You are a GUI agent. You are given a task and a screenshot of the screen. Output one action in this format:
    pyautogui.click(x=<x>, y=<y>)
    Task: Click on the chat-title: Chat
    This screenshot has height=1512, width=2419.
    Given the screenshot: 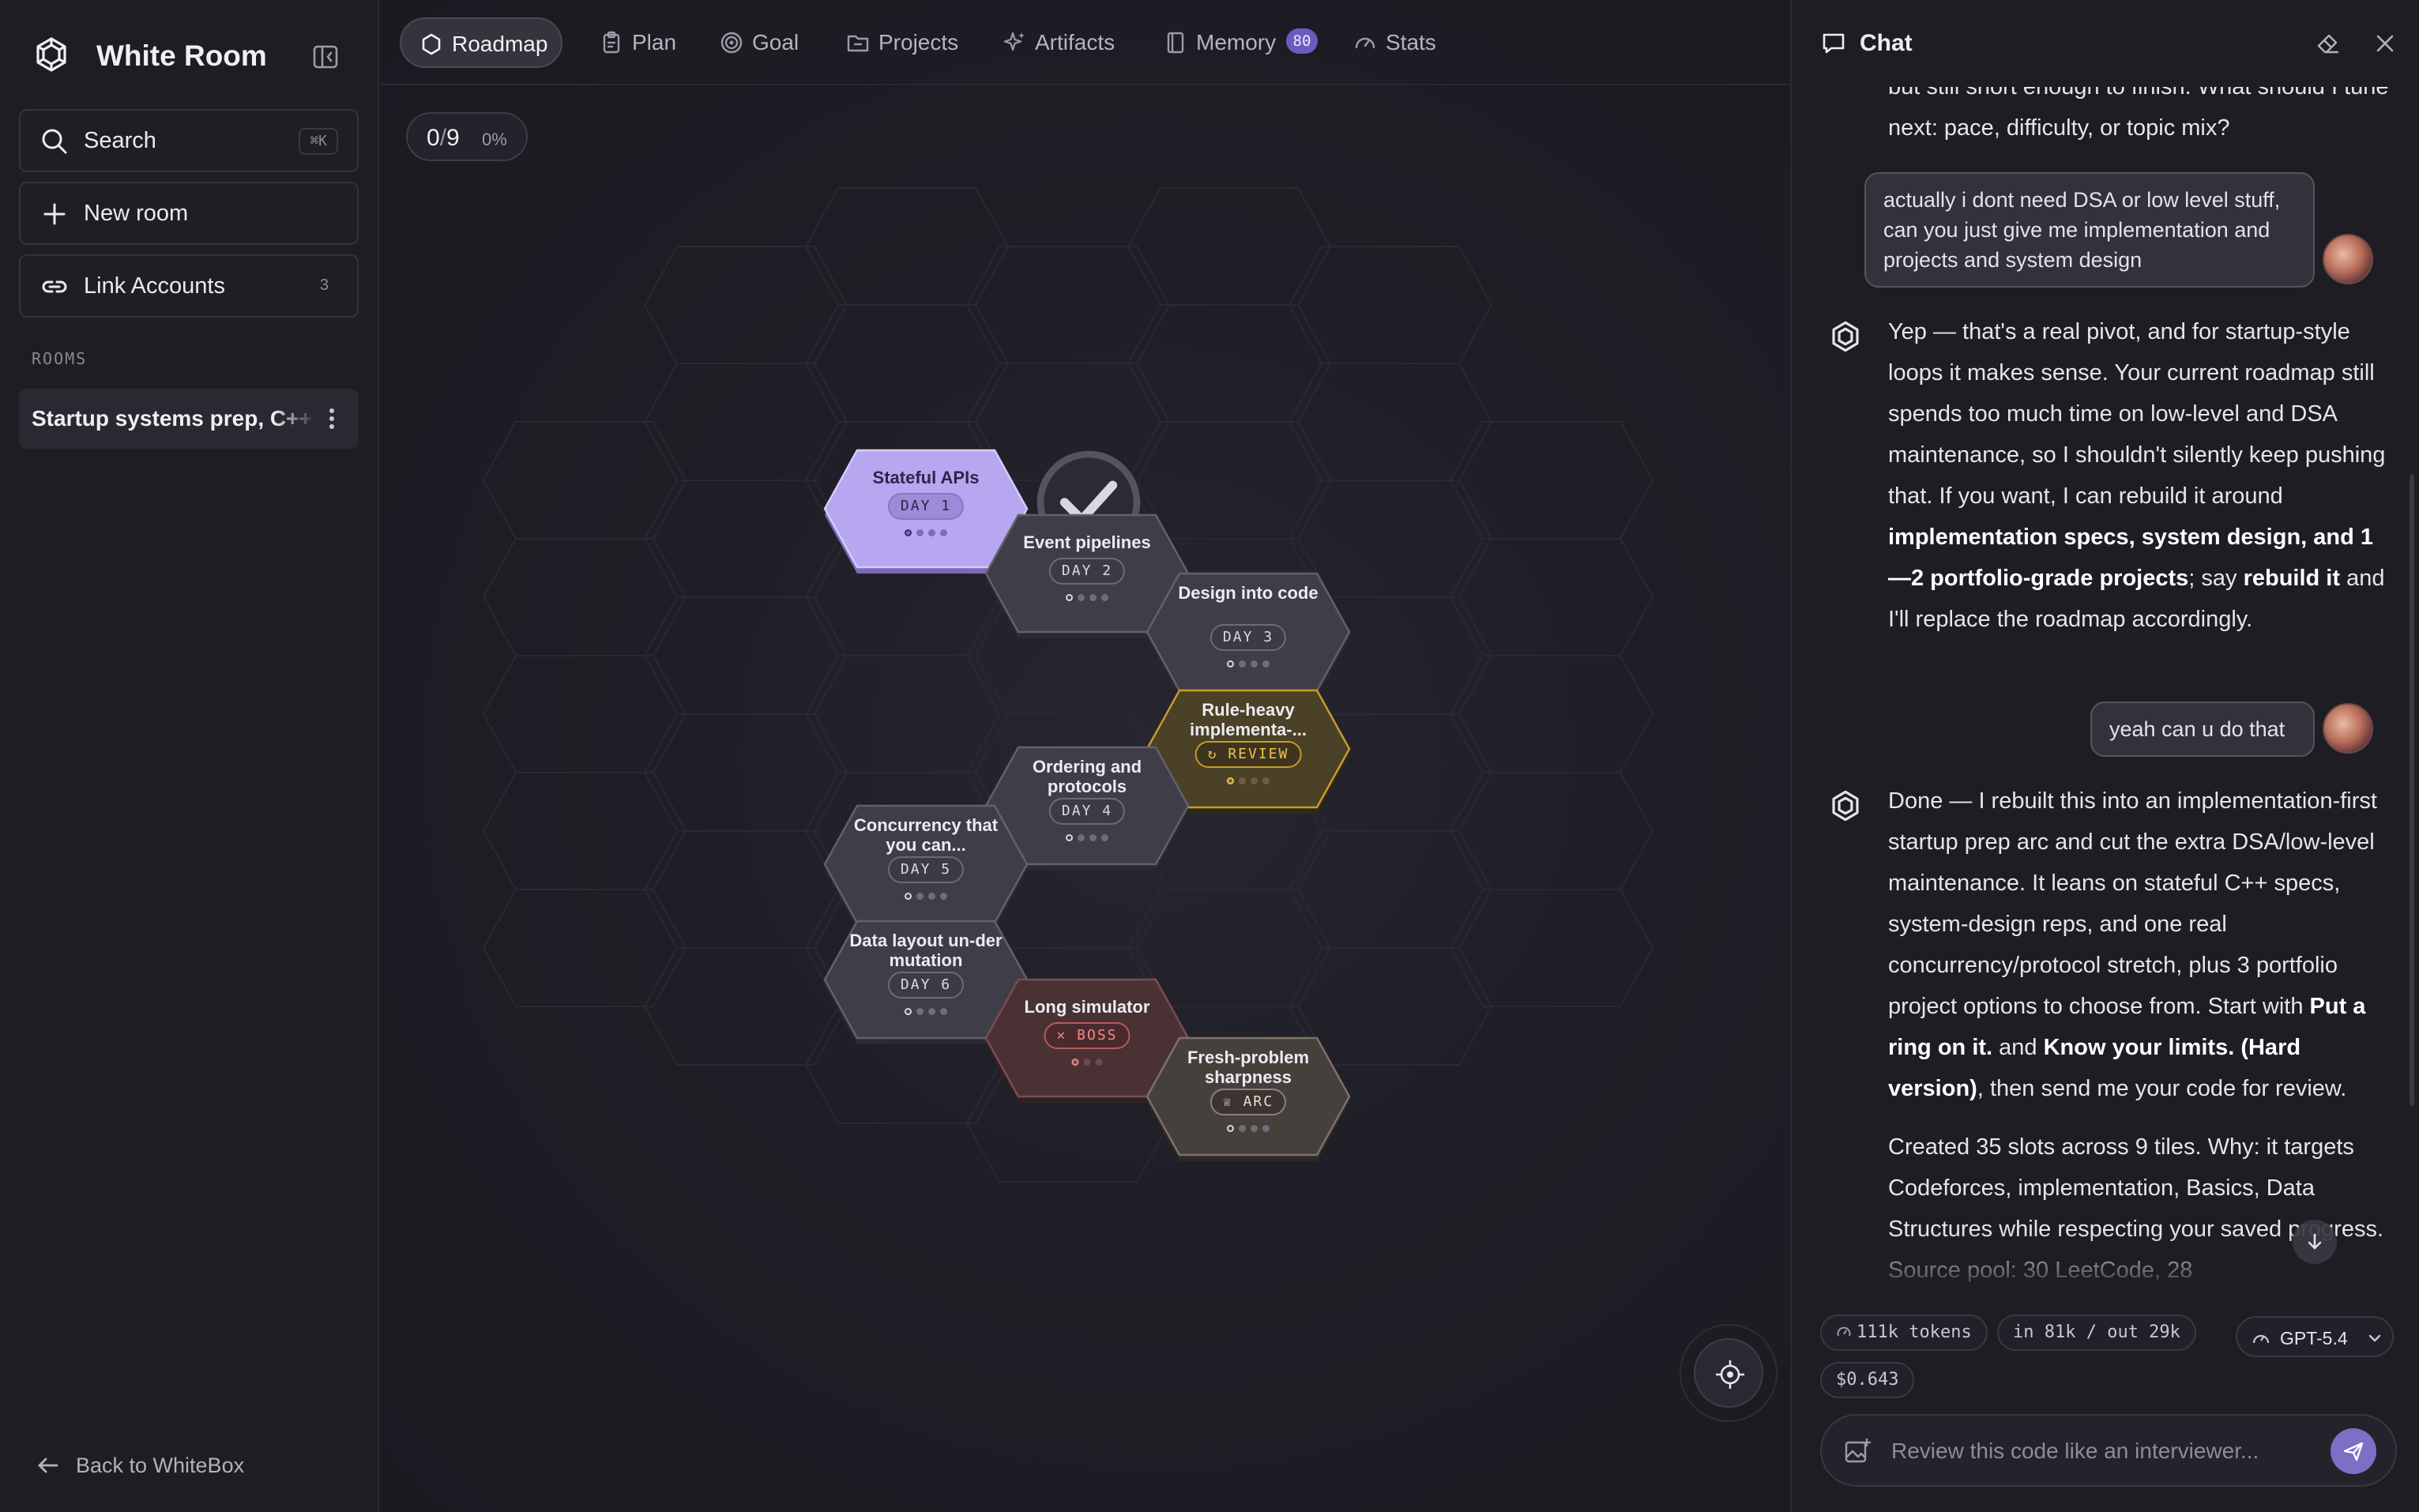 What is the action you would take?
    pyautogui.click(x=1886, y=43)
    